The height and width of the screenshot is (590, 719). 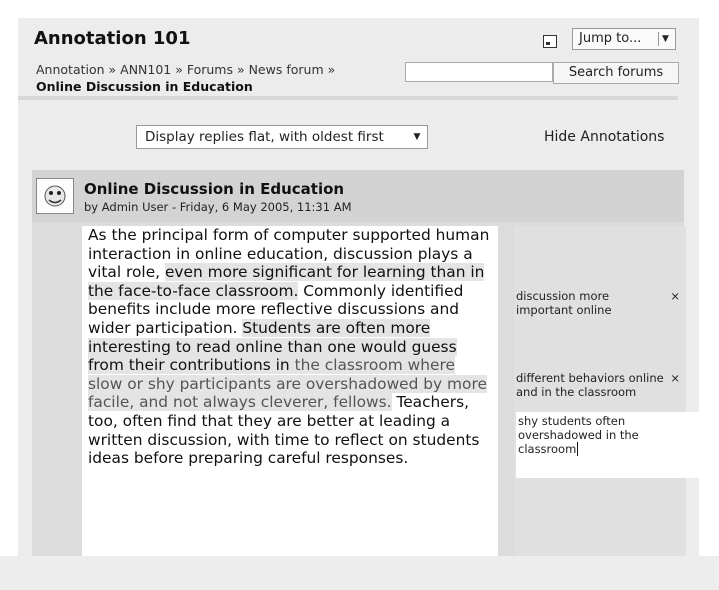 I want to click on text-cursor, so click(x=578, y=449).